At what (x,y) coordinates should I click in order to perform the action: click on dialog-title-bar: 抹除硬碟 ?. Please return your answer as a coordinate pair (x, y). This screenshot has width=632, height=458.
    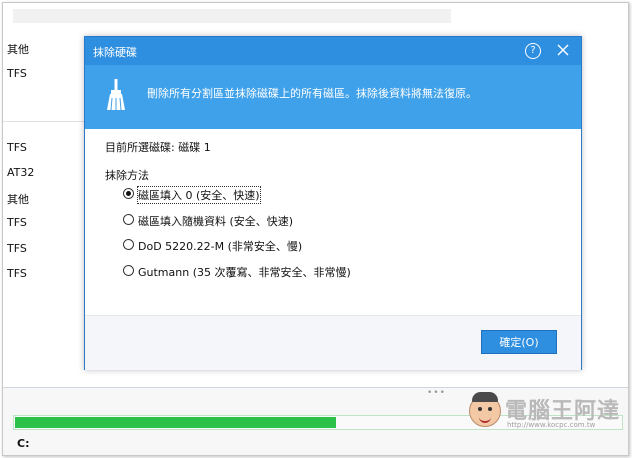
    Looking at the image, I should click on (333, 51).